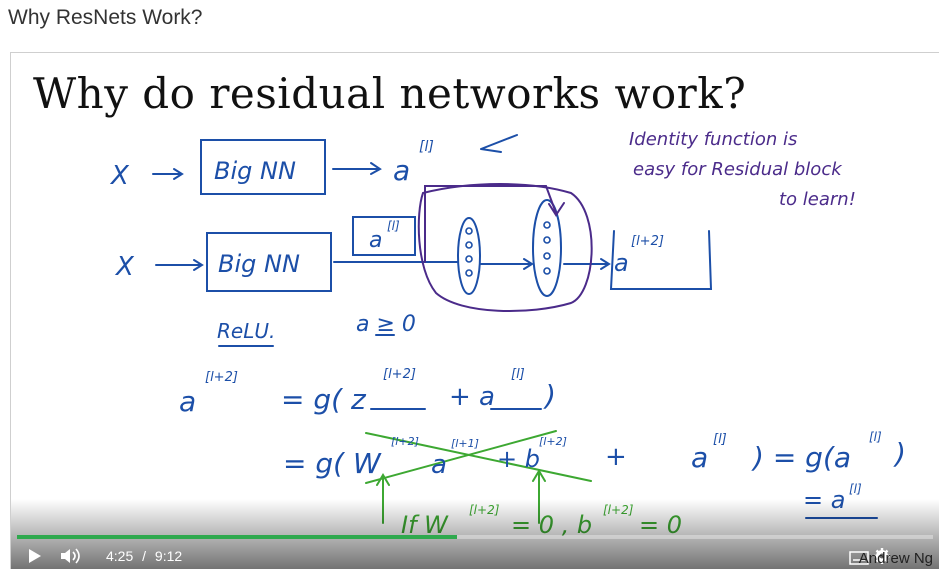  I want to click on up-arrow-icon, so click(383, 498).